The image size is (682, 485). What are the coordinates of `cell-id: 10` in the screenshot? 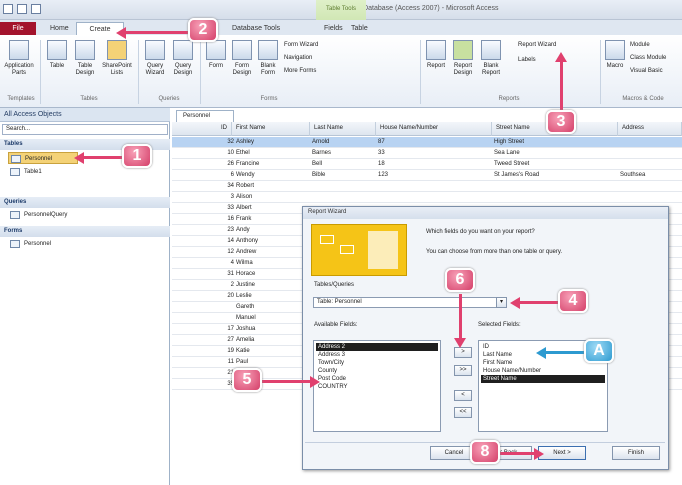 It's located at (214, 153).